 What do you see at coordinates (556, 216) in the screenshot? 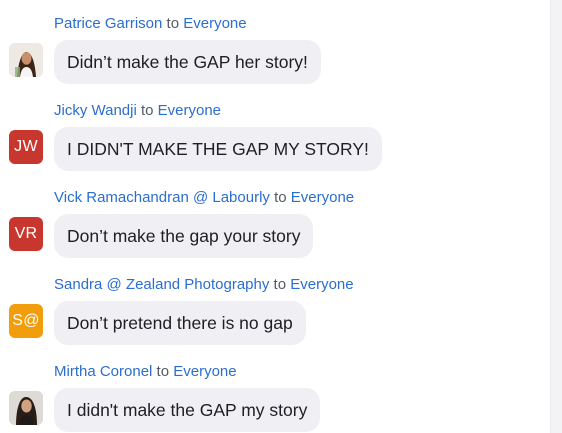
I see `scrollbar` at bounding box center [556, 216].